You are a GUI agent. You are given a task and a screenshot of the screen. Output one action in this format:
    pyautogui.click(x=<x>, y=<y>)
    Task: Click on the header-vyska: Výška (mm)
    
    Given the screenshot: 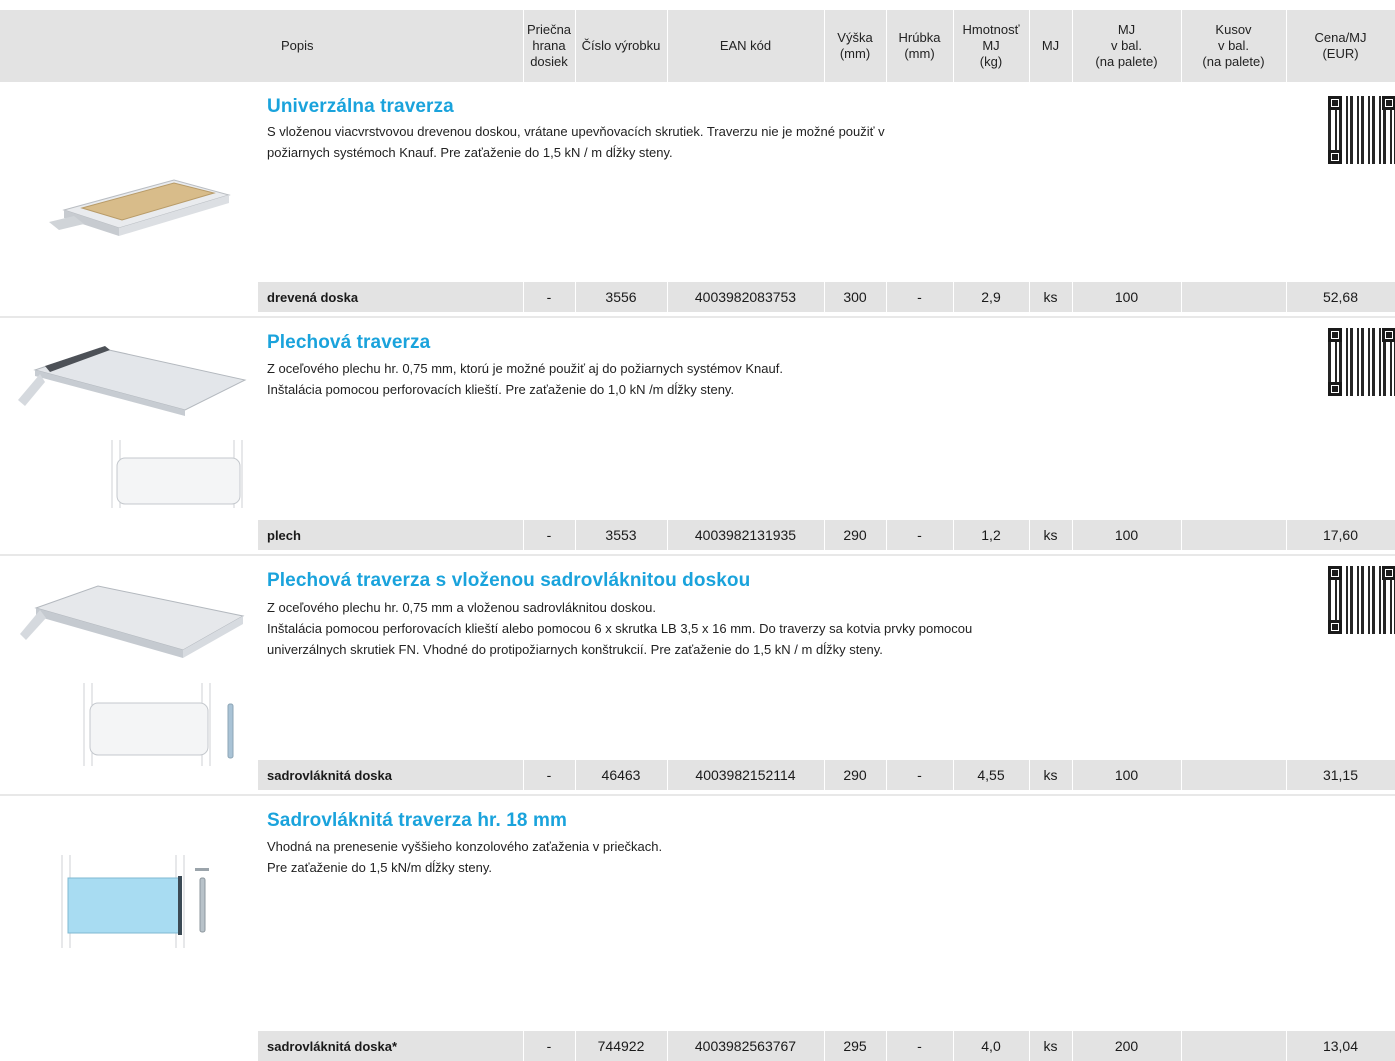 What is the action you would take?
    pyautogui.click(x=855, y=45)
    